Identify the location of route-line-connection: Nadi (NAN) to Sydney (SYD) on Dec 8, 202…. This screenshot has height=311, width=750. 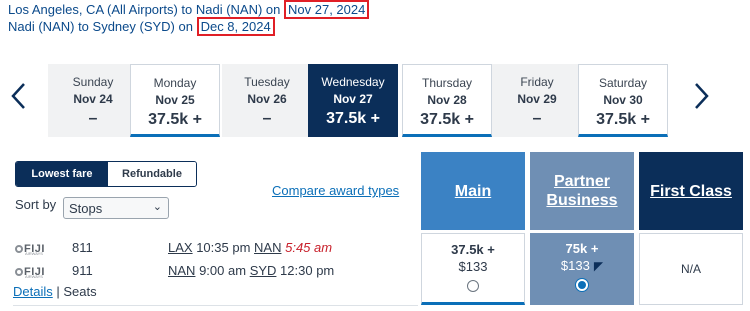
(141, 26).